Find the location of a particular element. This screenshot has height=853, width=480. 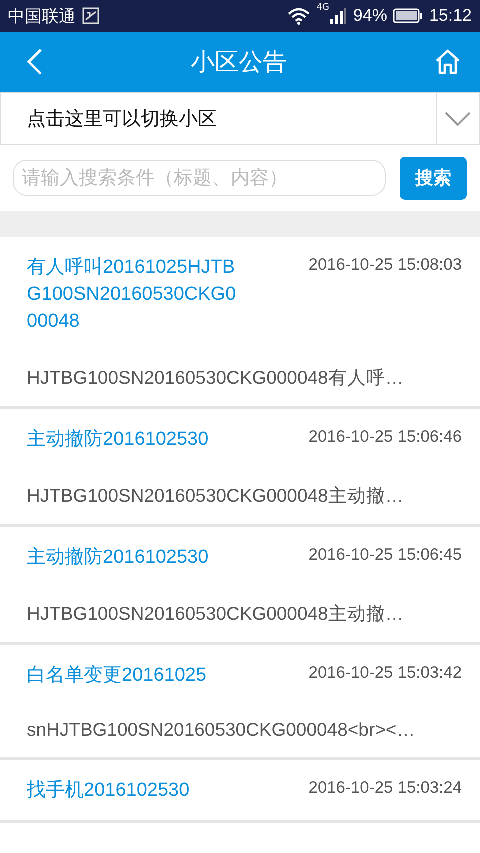

notice-time: 2016-10-25 15:03:42 is located at coordinates (385, 673).